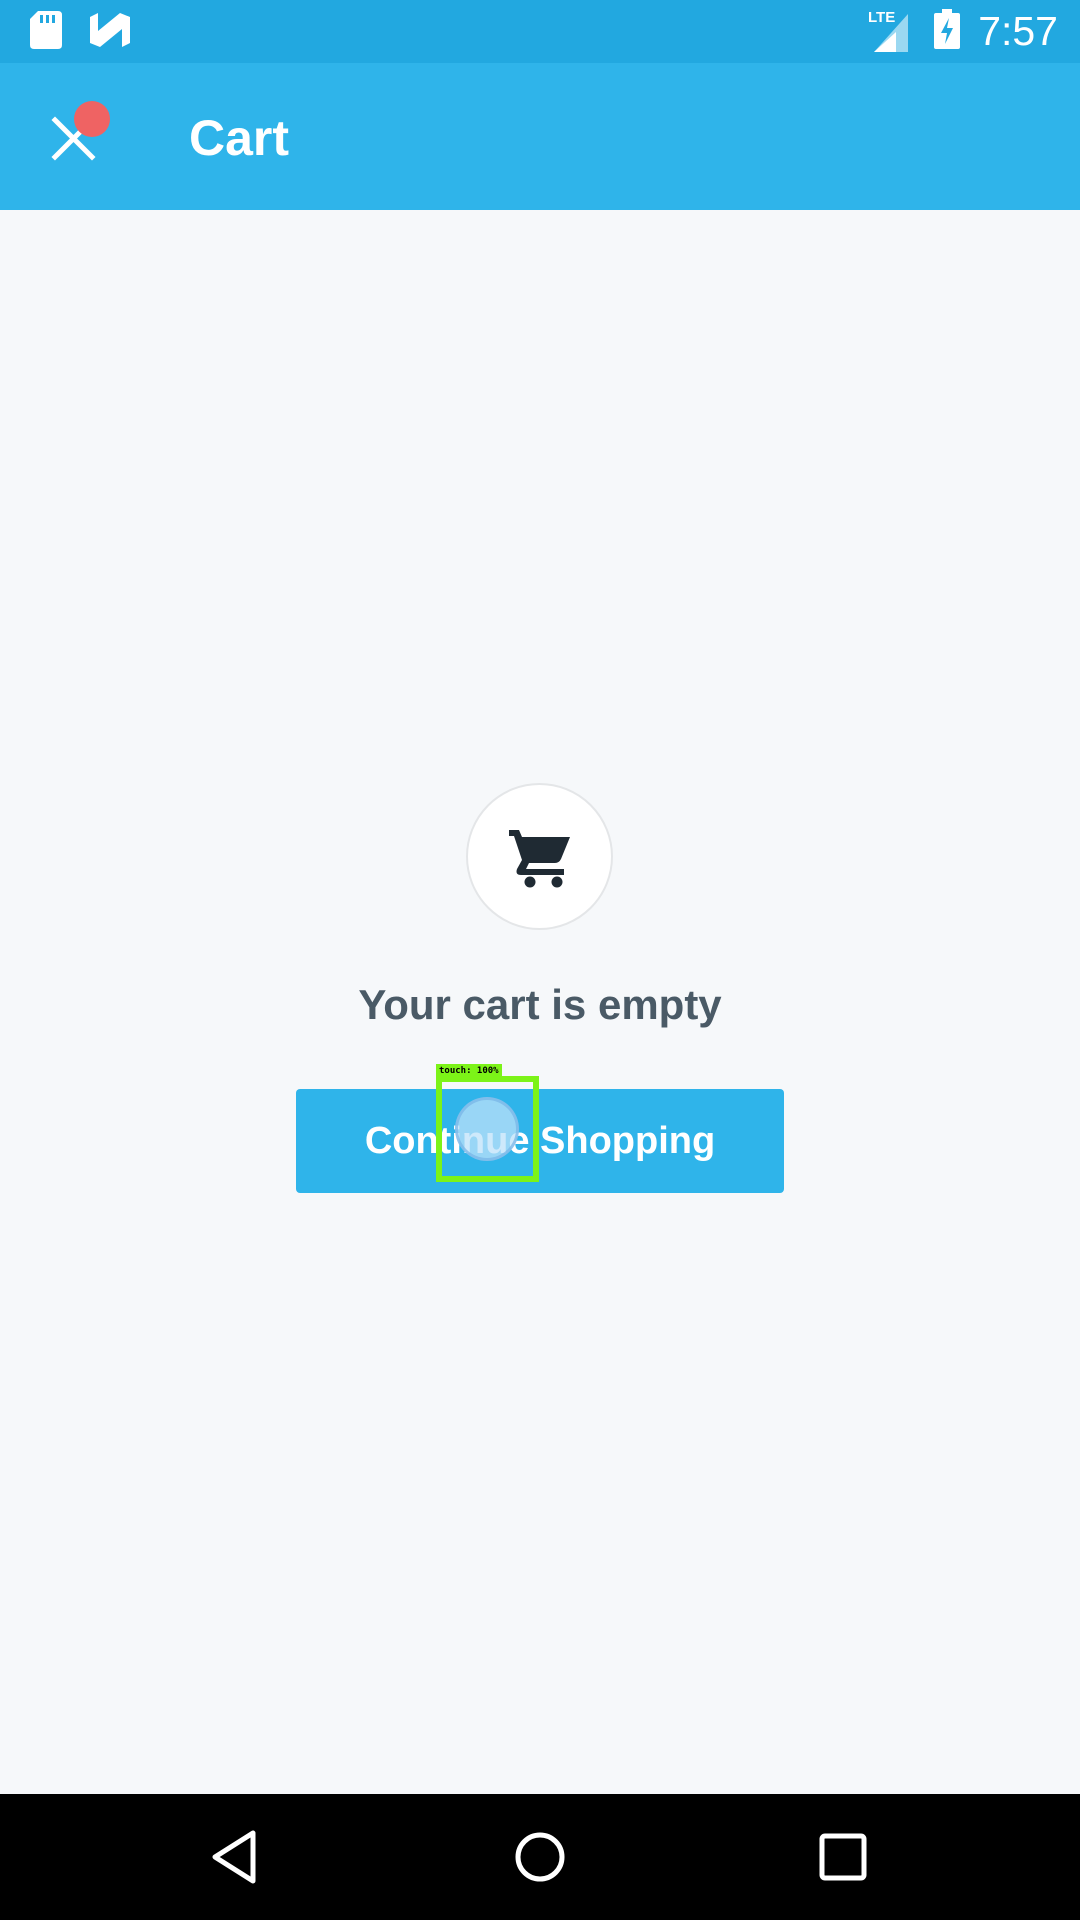  I want to click on notification-dot, so click(92, 119).